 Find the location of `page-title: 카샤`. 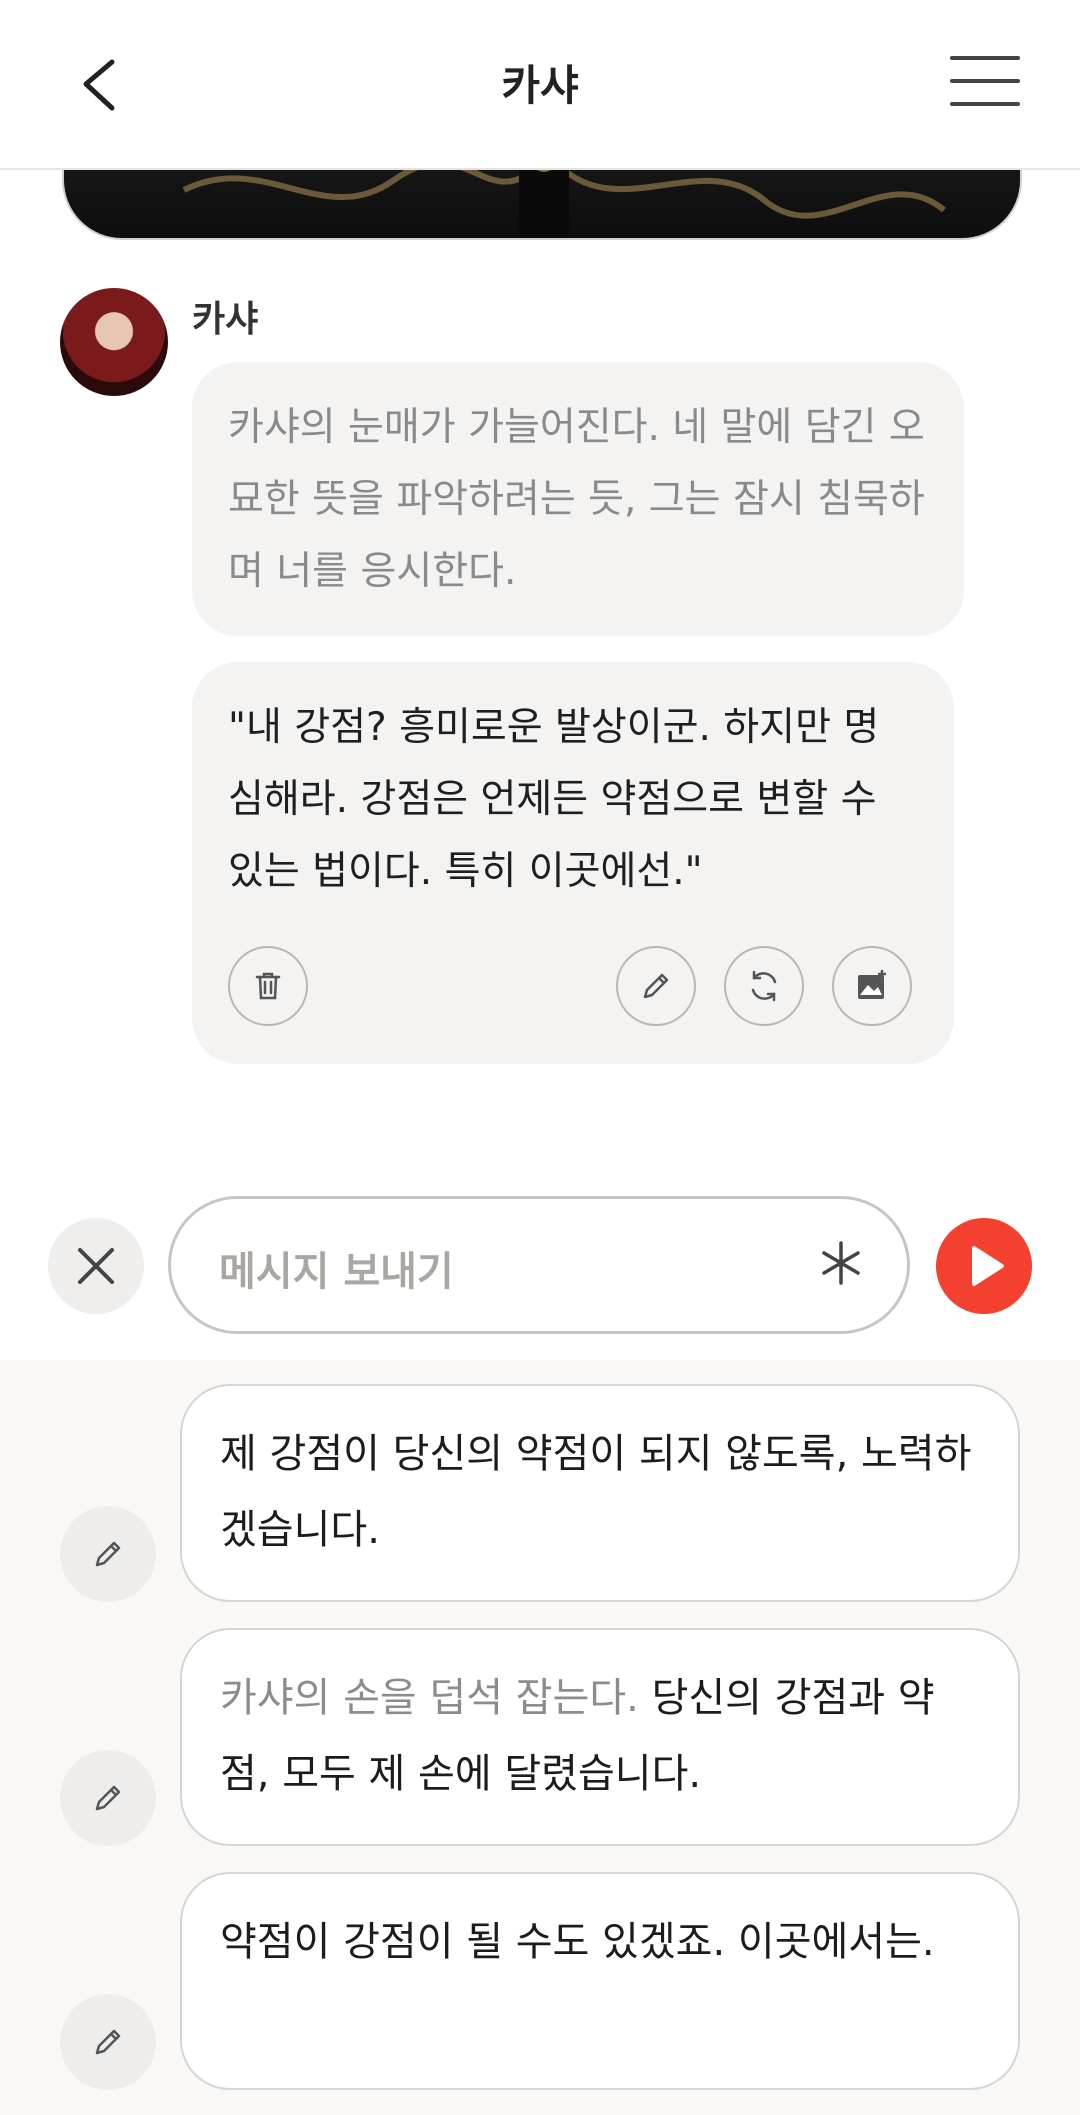

page-title: 카샤 is located at coordinates (540, 85).